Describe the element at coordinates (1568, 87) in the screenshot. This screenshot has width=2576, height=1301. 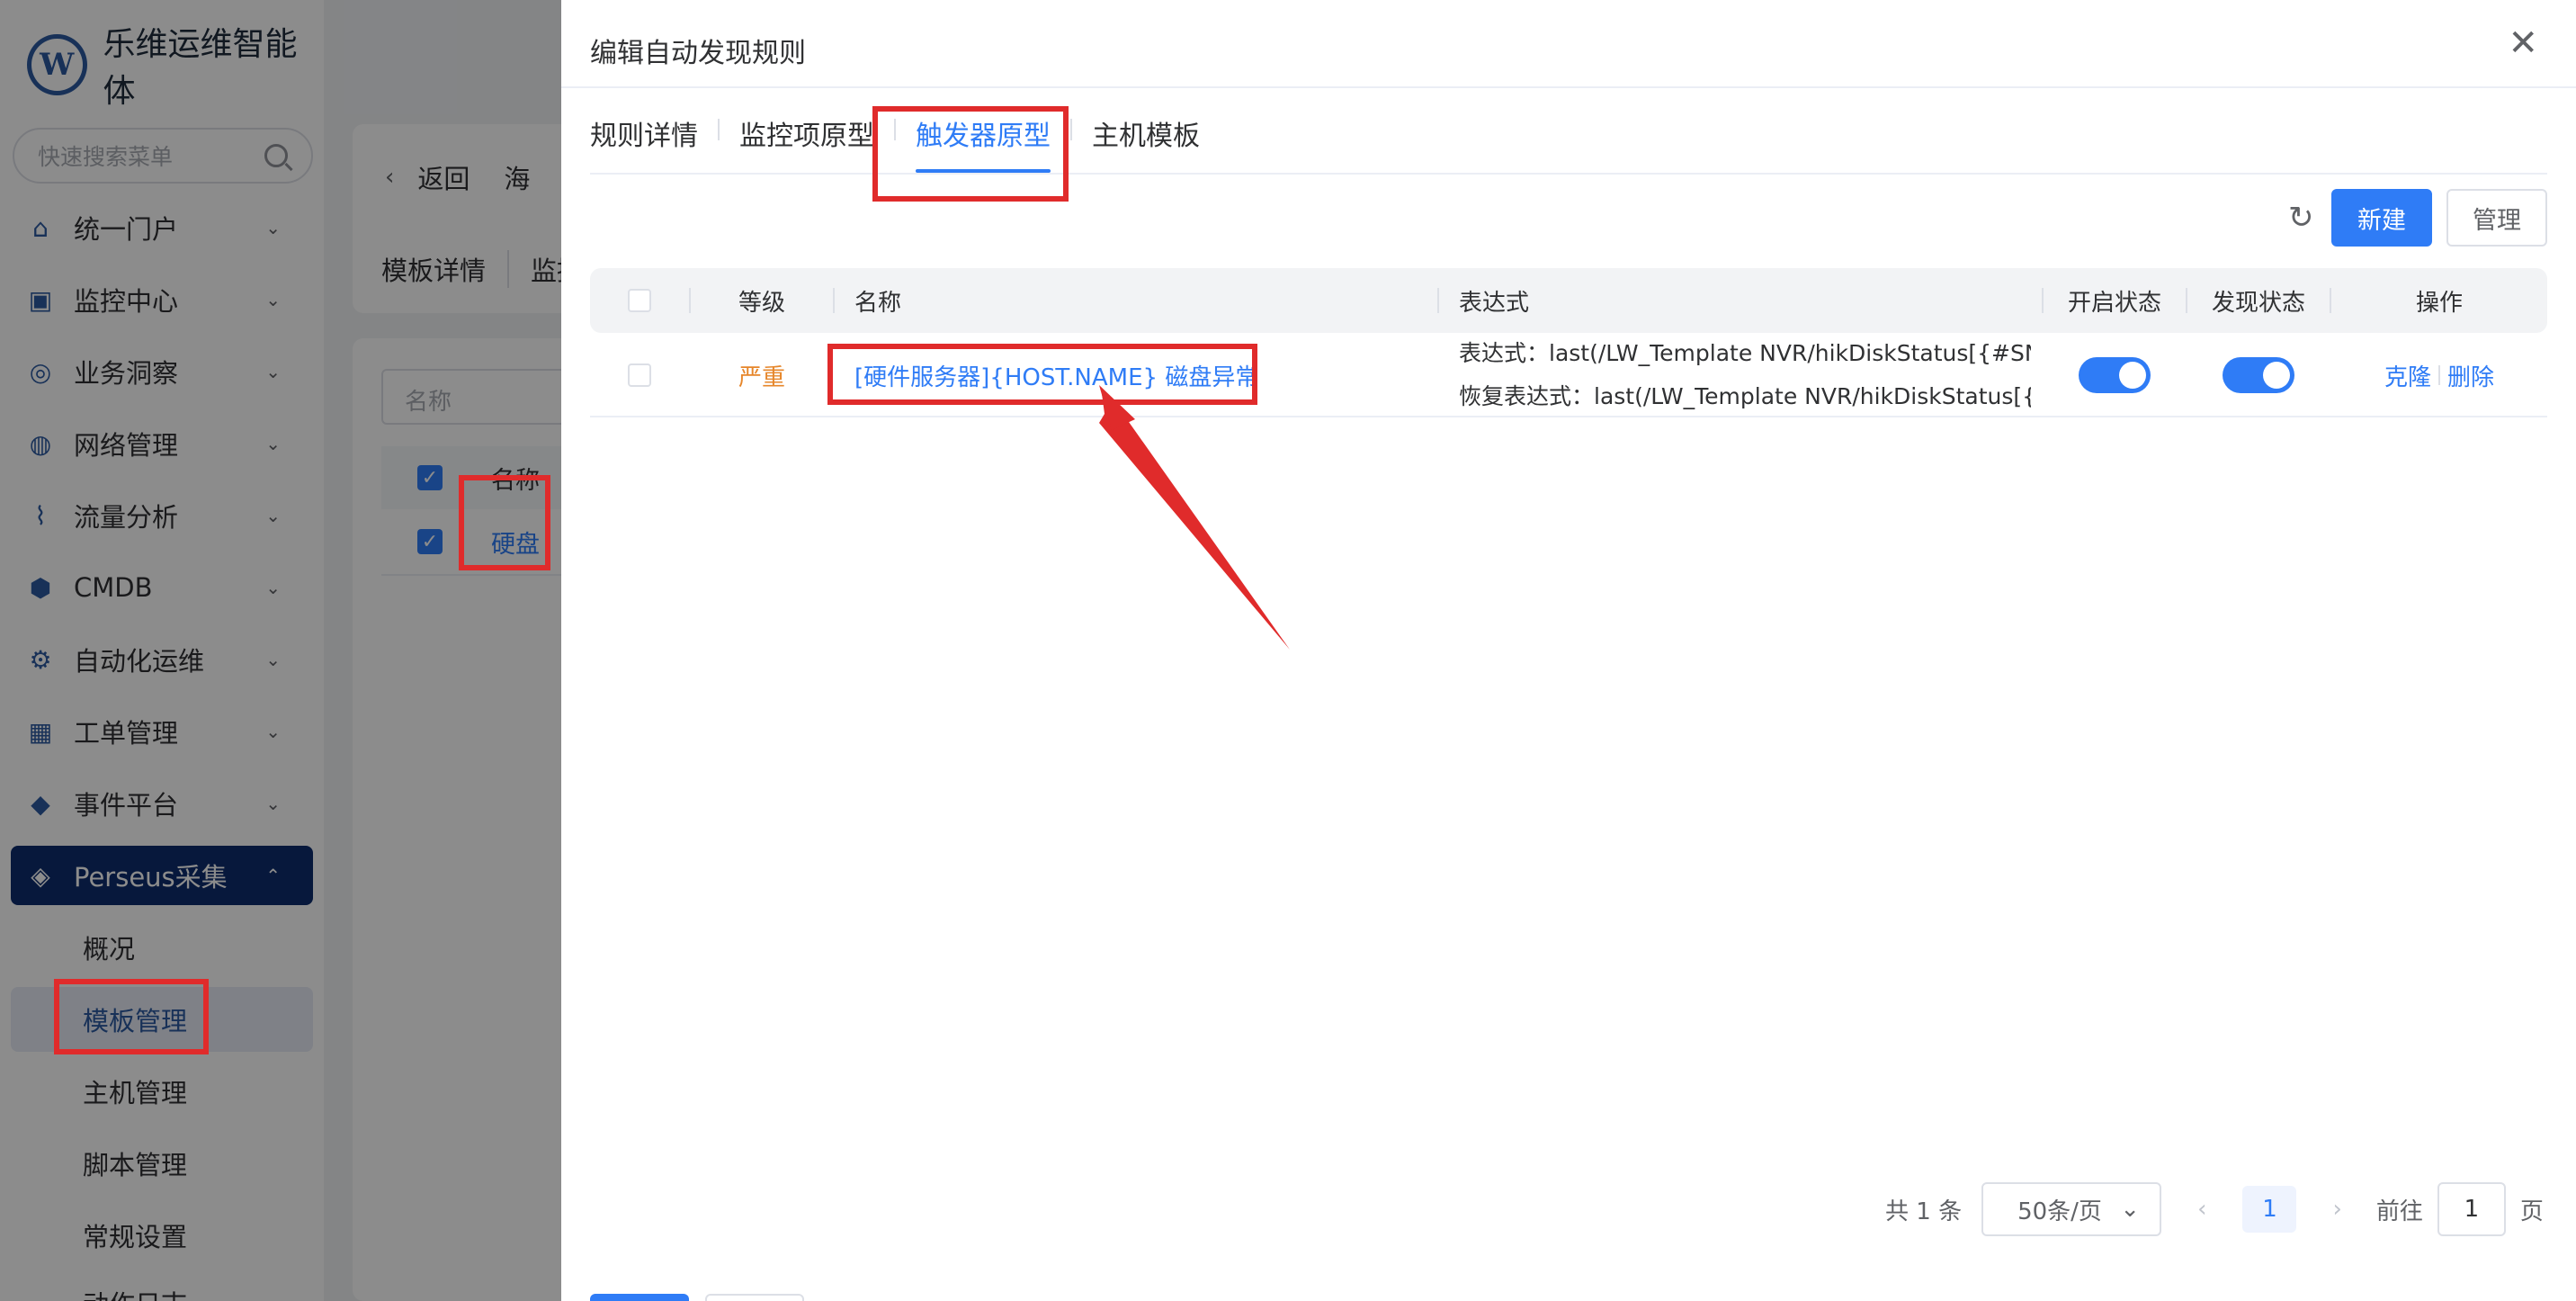
I see `drawer-divider` at that location.